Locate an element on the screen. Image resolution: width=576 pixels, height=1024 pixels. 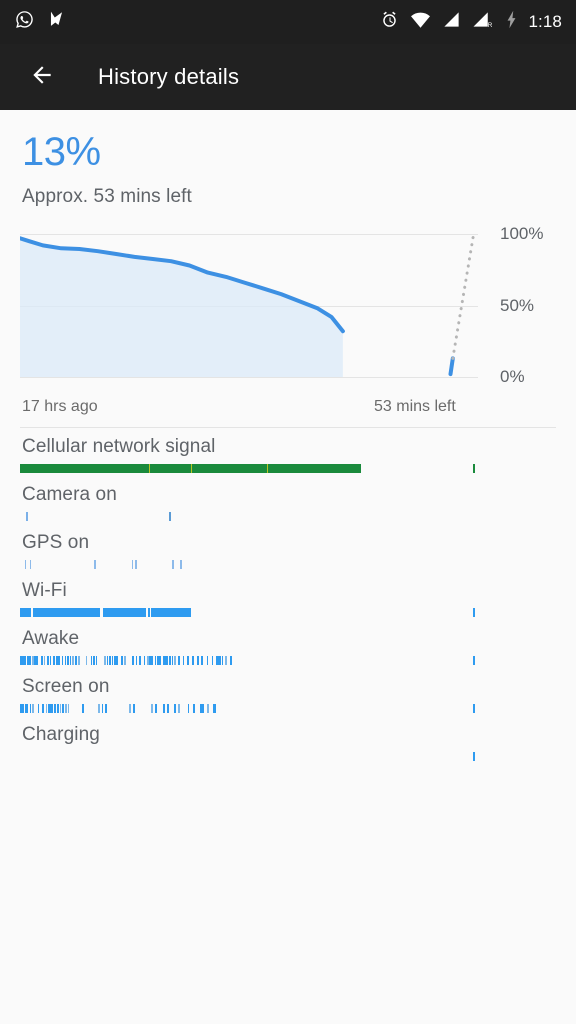
time-range-end: 53 mins left is located at coordinates (415, 406).